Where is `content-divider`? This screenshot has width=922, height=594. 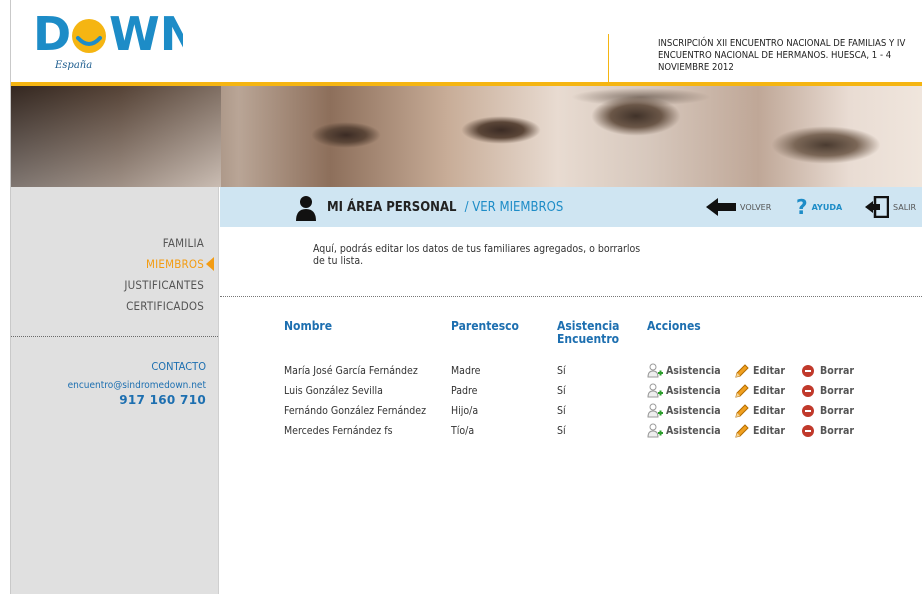 content-divider is located at coordinates (571, 296).